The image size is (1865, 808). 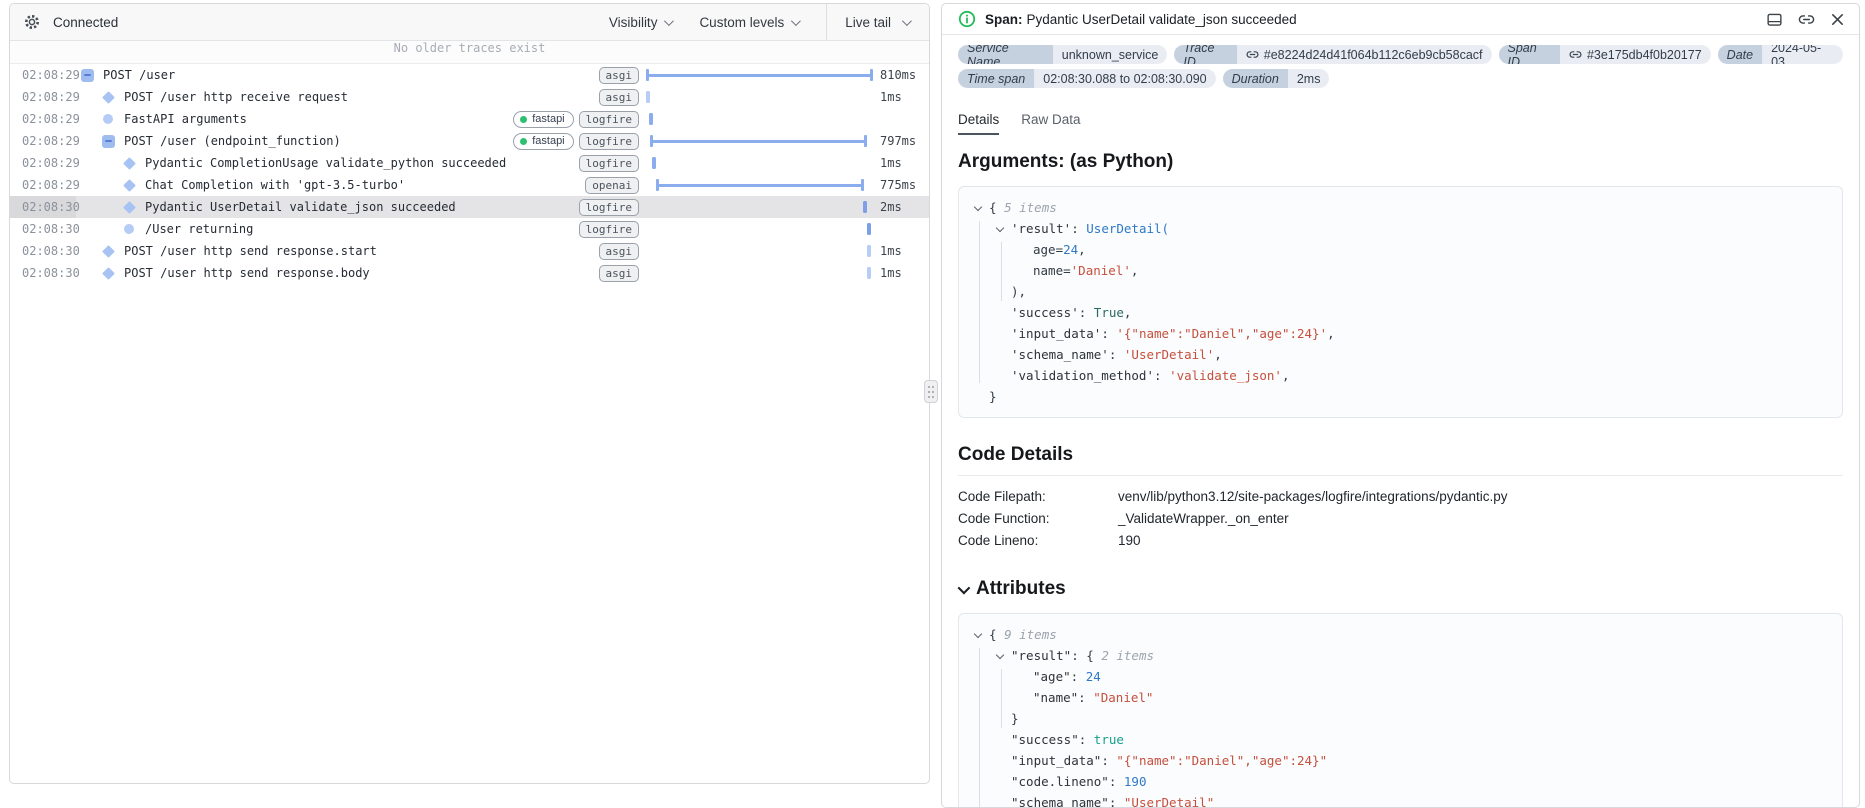 What do you see at coordinates (1774, 19) in the screenshot?
I see `dock-panel-icon` at bounding box center [1774, 19].